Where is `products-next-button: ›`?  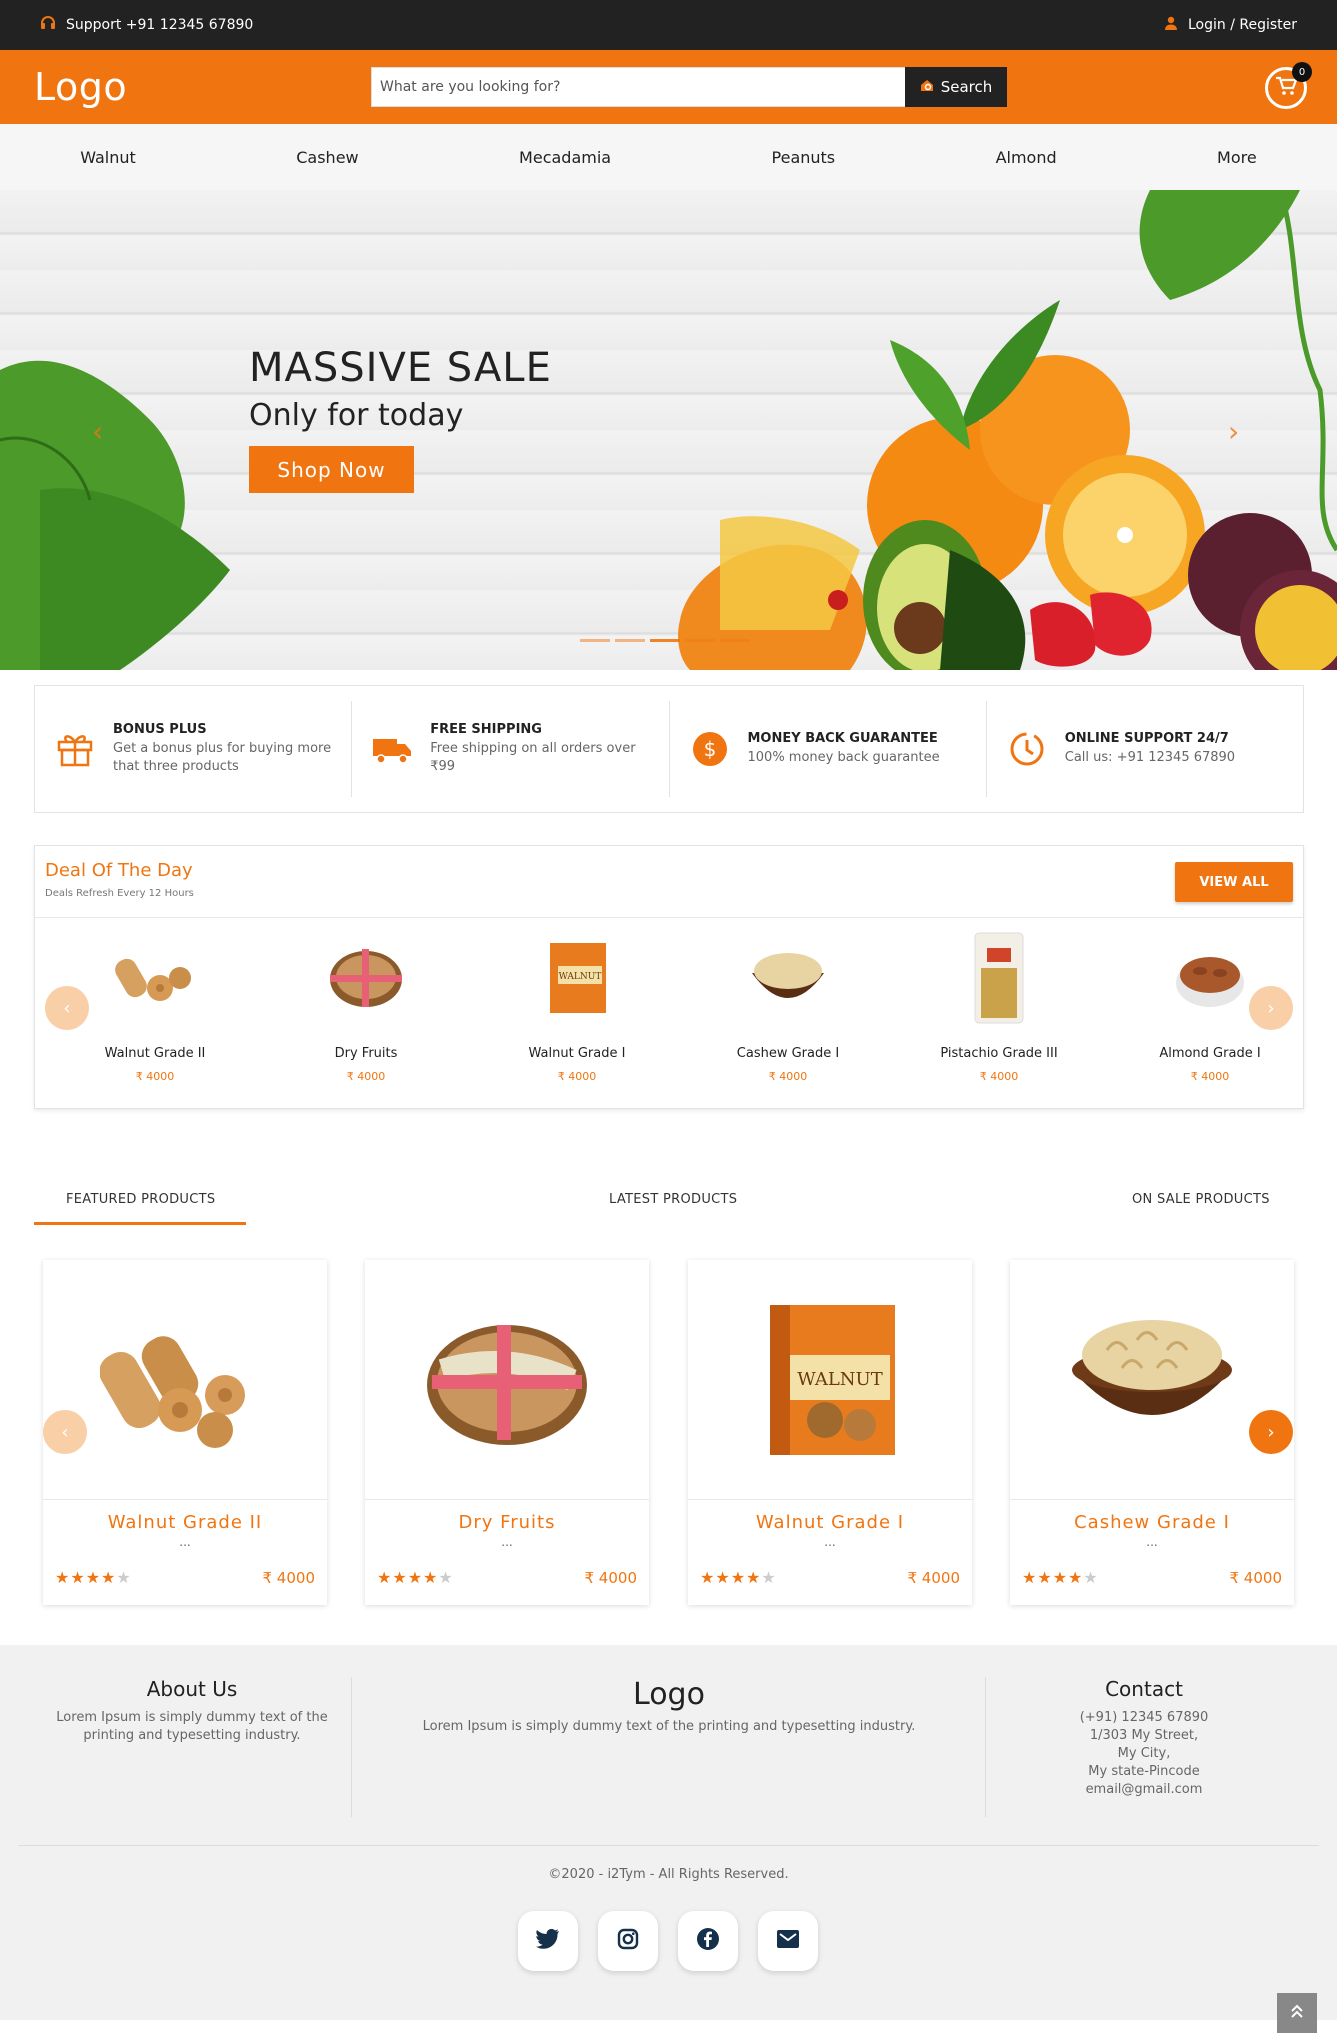
products-next-button: › is located at coordinates (1271, 1432).